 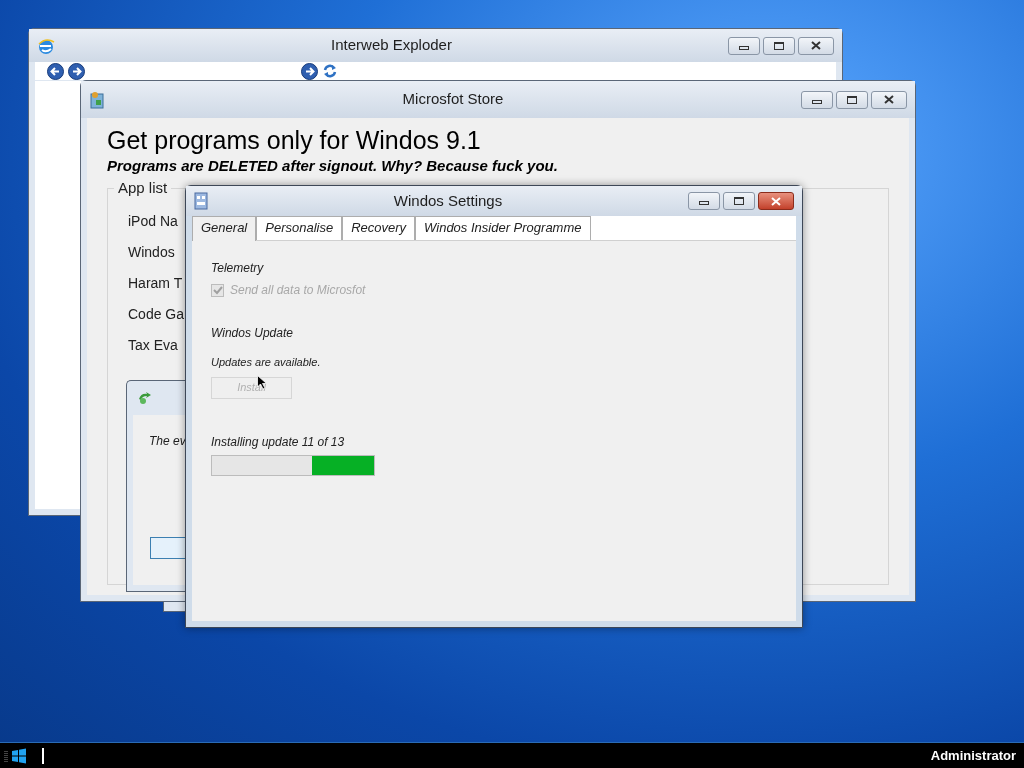 I want to click on go-icon, so click(x=309, y=71).